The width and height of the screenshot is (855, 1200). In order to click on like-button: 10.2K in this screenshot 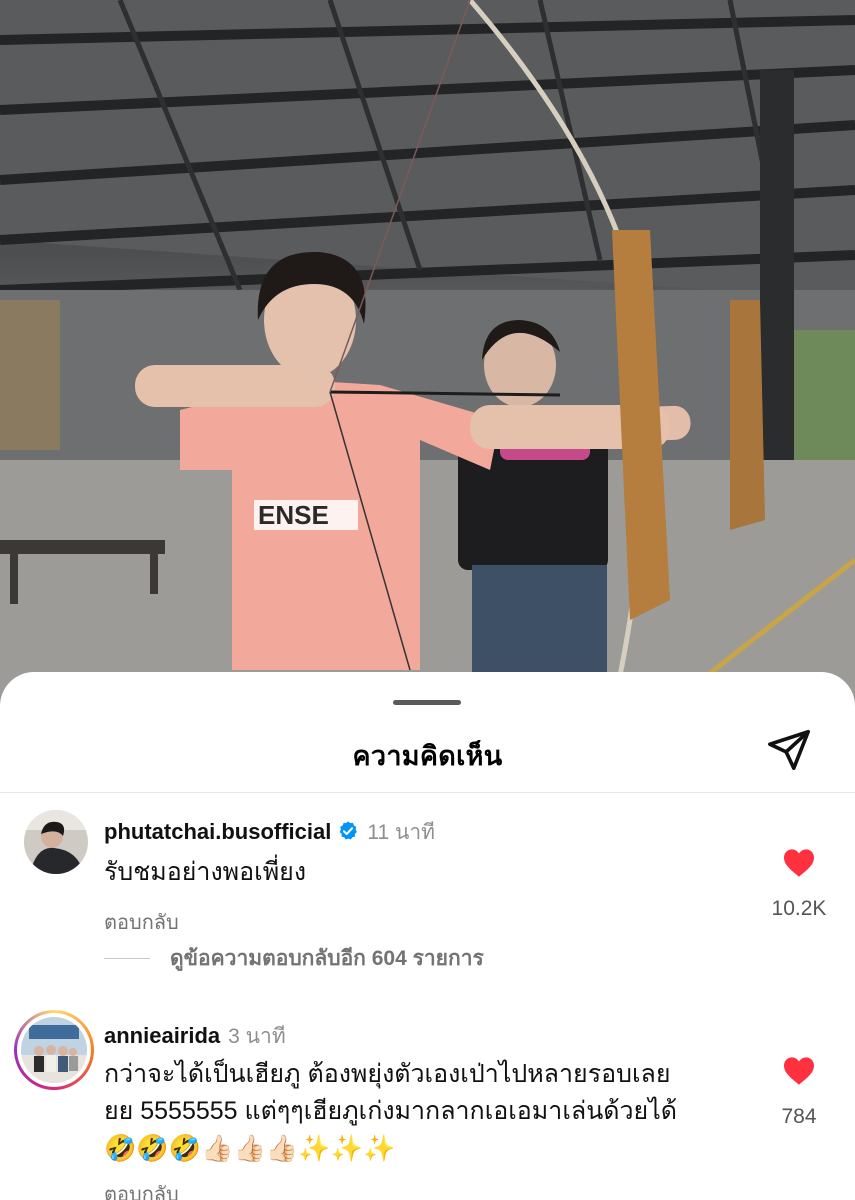, I will do `click(799, 884)`.